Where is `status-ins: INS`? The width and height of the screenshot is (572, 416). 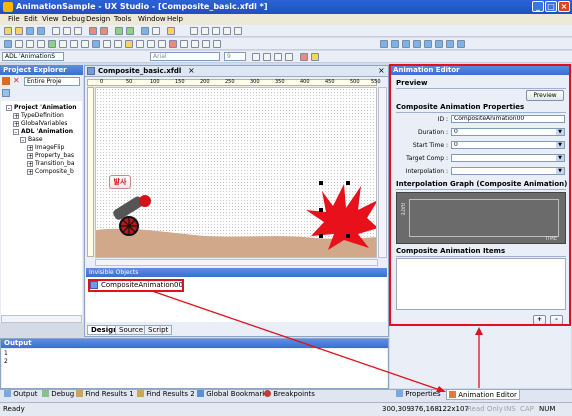
status-ins: INS is located at coordinates (510, 409).